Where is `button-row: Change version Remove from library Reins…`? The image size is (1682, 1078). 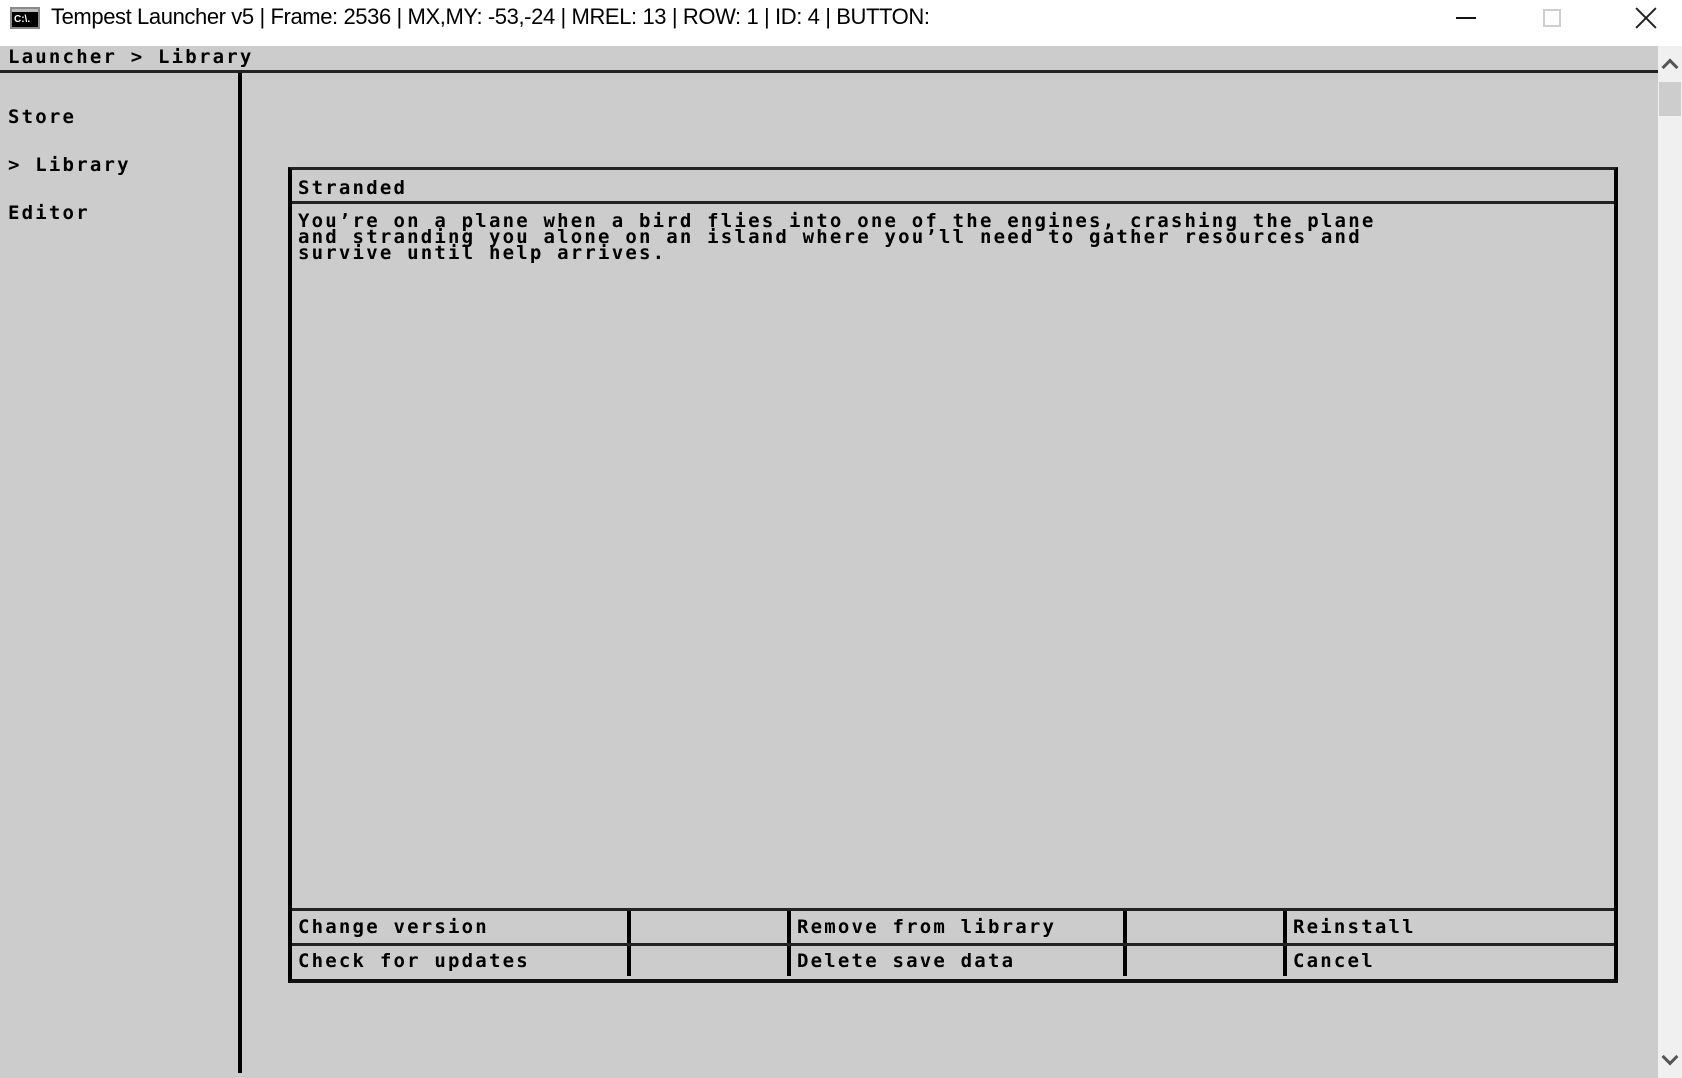
button-row: Change version Remove from library Reins… is located at coordinates (953, 927).